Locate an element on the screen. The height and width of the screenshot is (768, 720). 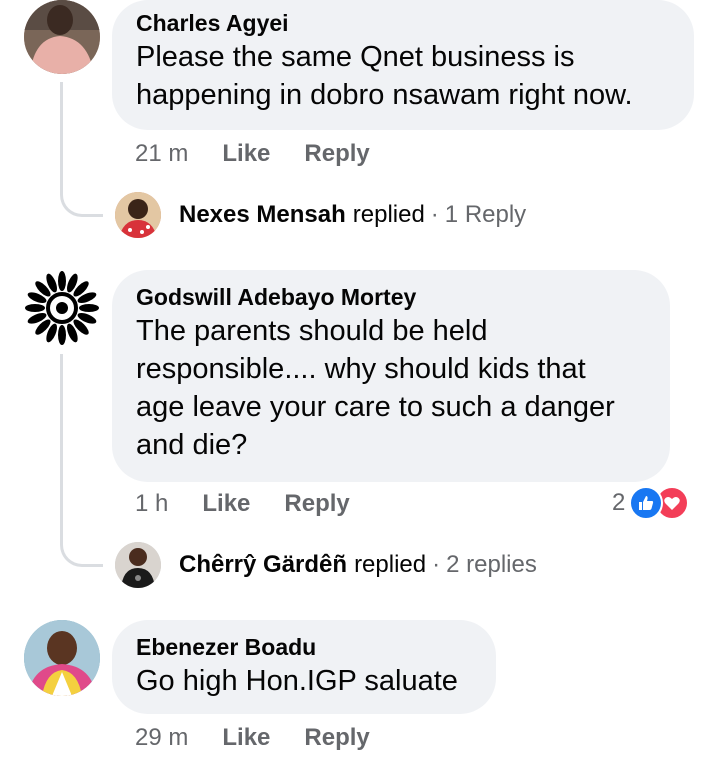
view-replies-link: Nexes Mensah replied · 1 Reply is located at coordinates (320, 215).